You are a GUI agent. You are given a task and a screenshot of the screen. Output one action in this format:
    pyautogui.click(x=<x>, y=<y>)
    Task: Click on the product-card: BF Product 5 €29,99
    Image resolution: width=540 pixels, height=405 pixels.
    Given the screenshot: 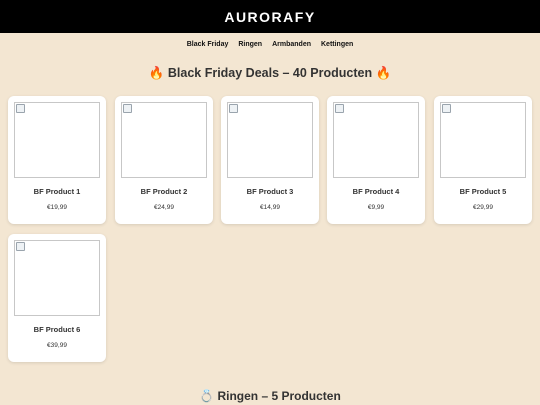 What is the action you would take?
    pyautogui.click(x=483, y=160)
    